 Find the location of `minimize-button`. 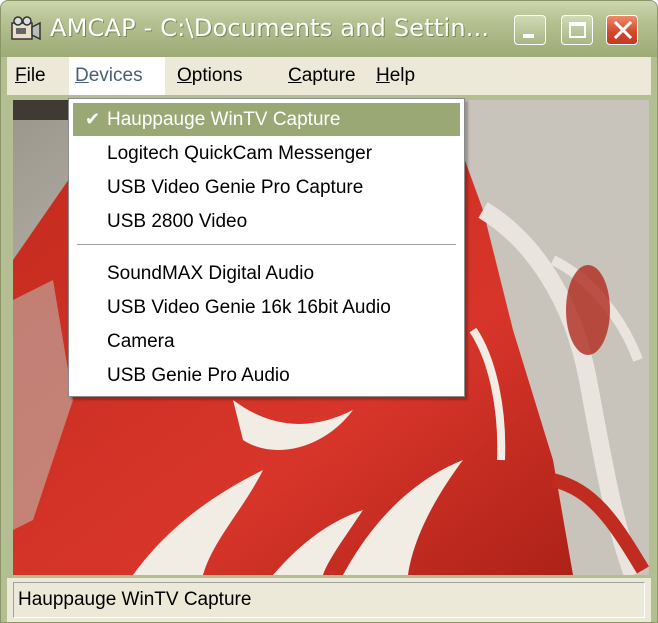

minimize-button is located at coordinates (530, 30).